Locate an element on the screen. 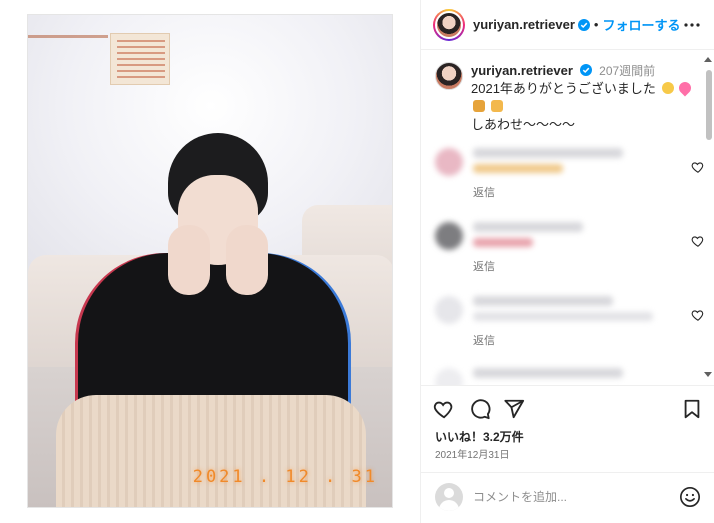 The height and width of the screenshot is (523, 714). photo-person-pants is located at coordinates (211, 451).